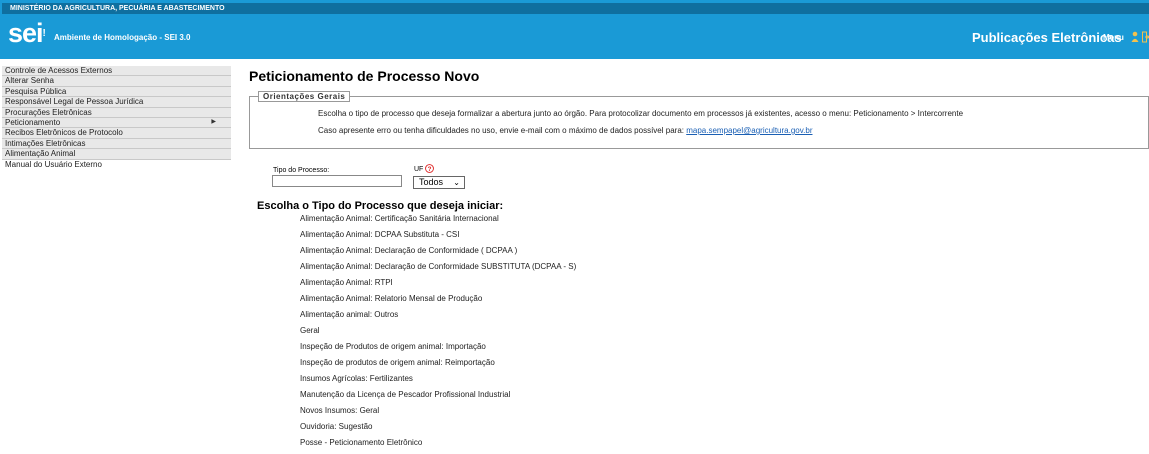 This screenshot has width=1149, height=454. What do you see at coordinates (452, 426) in the screenshot?
I see `process-item: Ouvidoria: Sugestão` at bounding box center [452, 426].